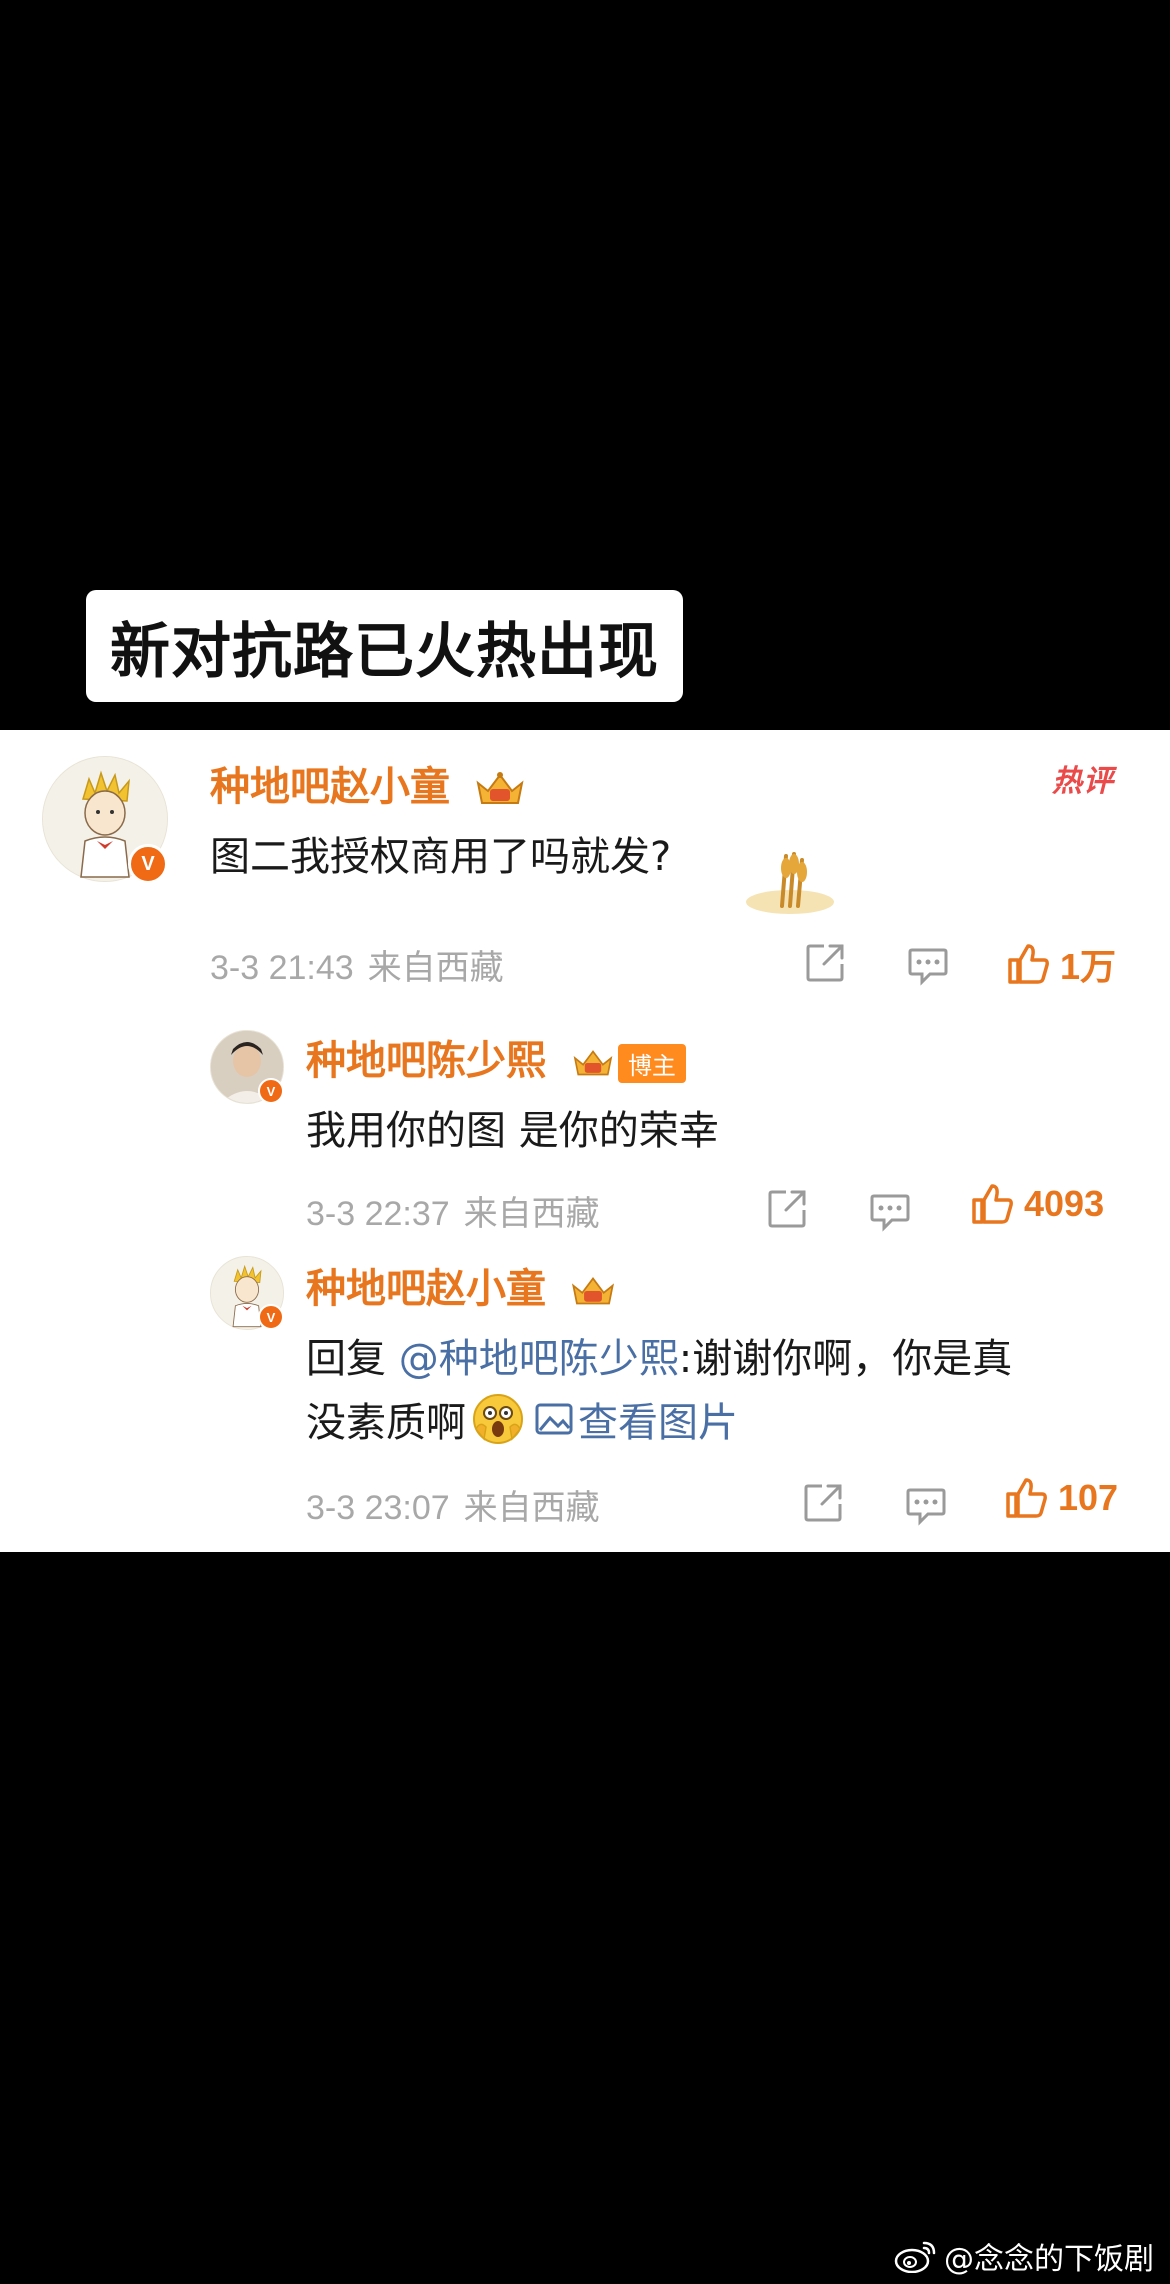  I want to click on like-count: 1万, so click(1088, 966).